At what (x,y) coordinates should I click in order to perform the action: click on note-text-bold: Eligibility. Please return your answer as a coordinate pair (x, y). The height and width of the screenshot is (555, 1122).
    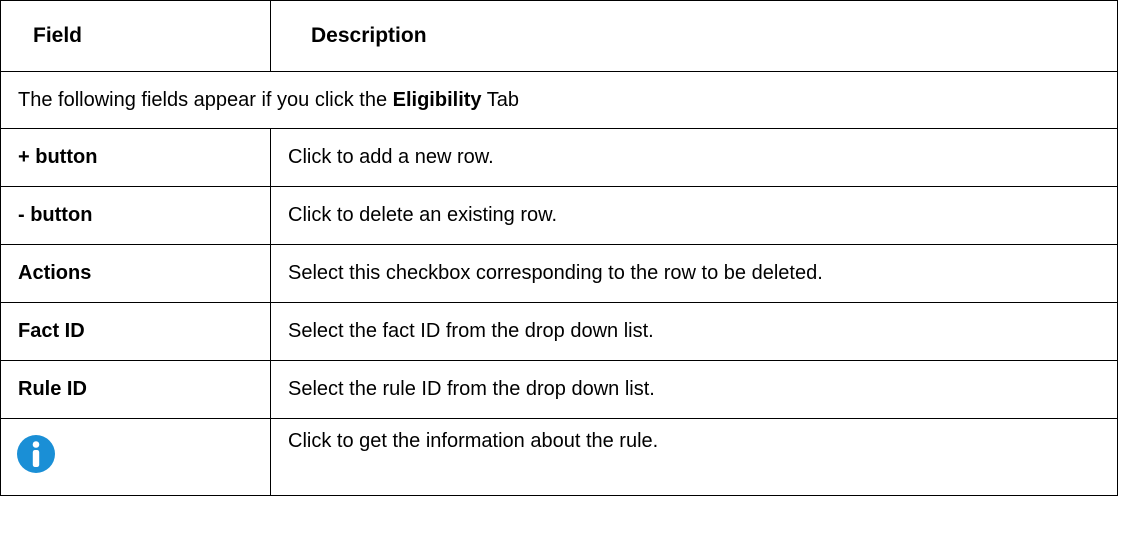
    Looking at the image, I should click on (437, 99).